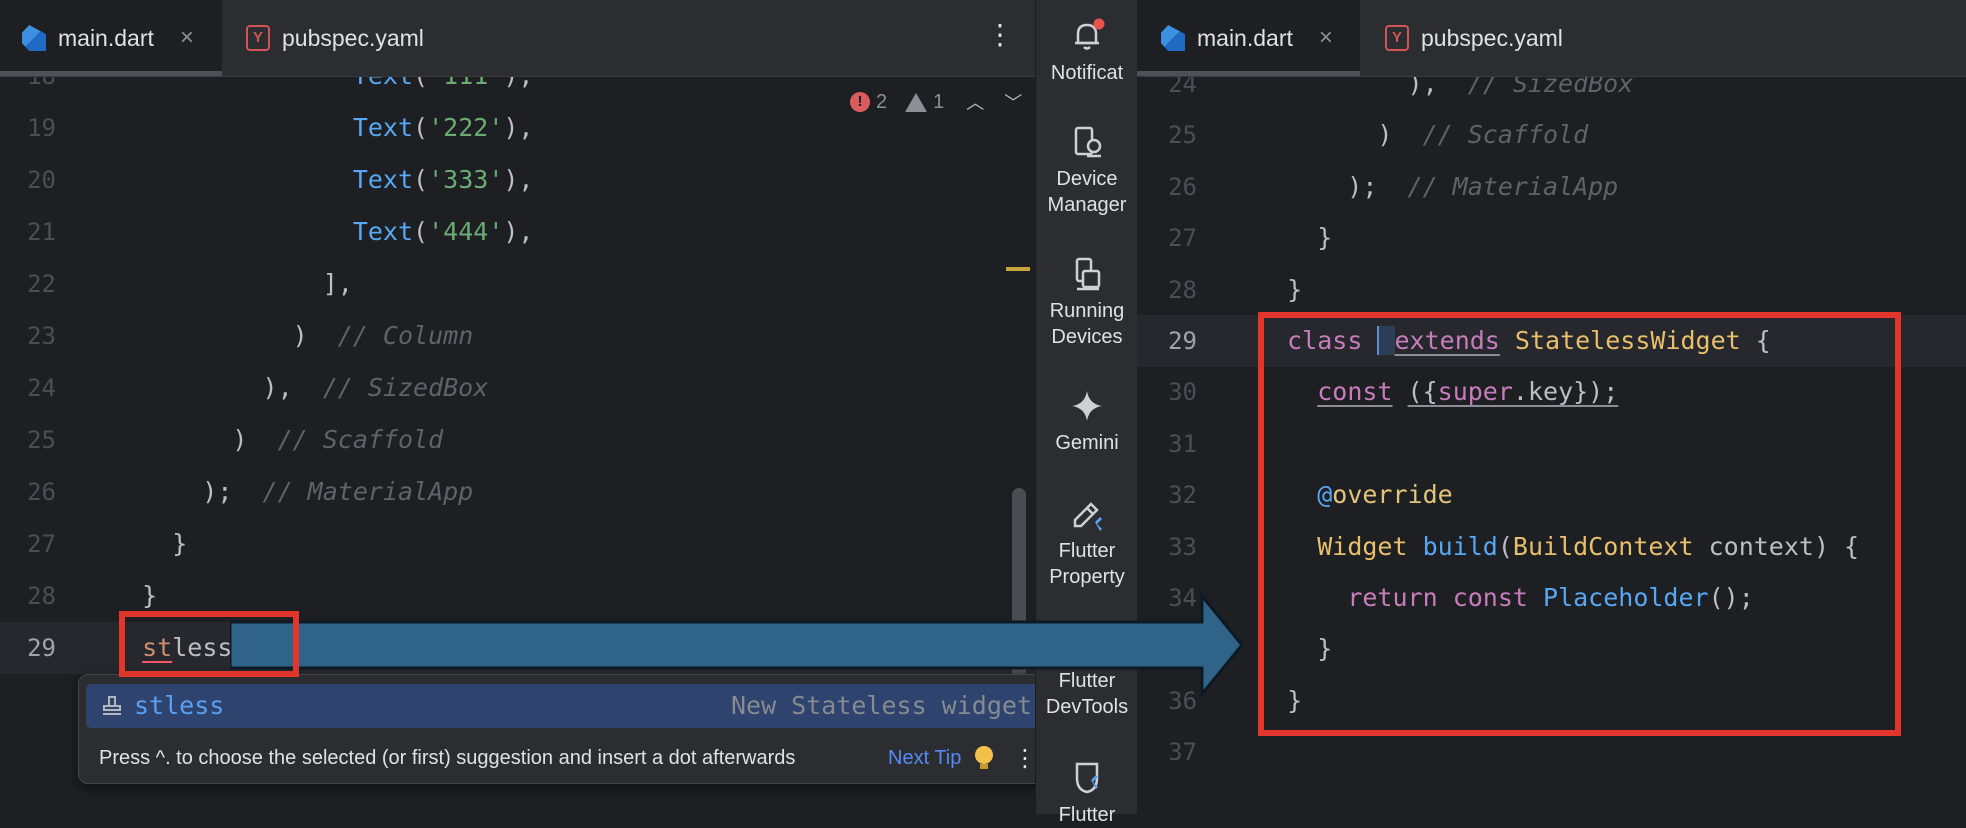 This screenshot has width=1966, height=828. What do you see at coordinates (1087, 311) in the screenshot?
I see `tool-label: Running` at bounding box center [1087, 311].